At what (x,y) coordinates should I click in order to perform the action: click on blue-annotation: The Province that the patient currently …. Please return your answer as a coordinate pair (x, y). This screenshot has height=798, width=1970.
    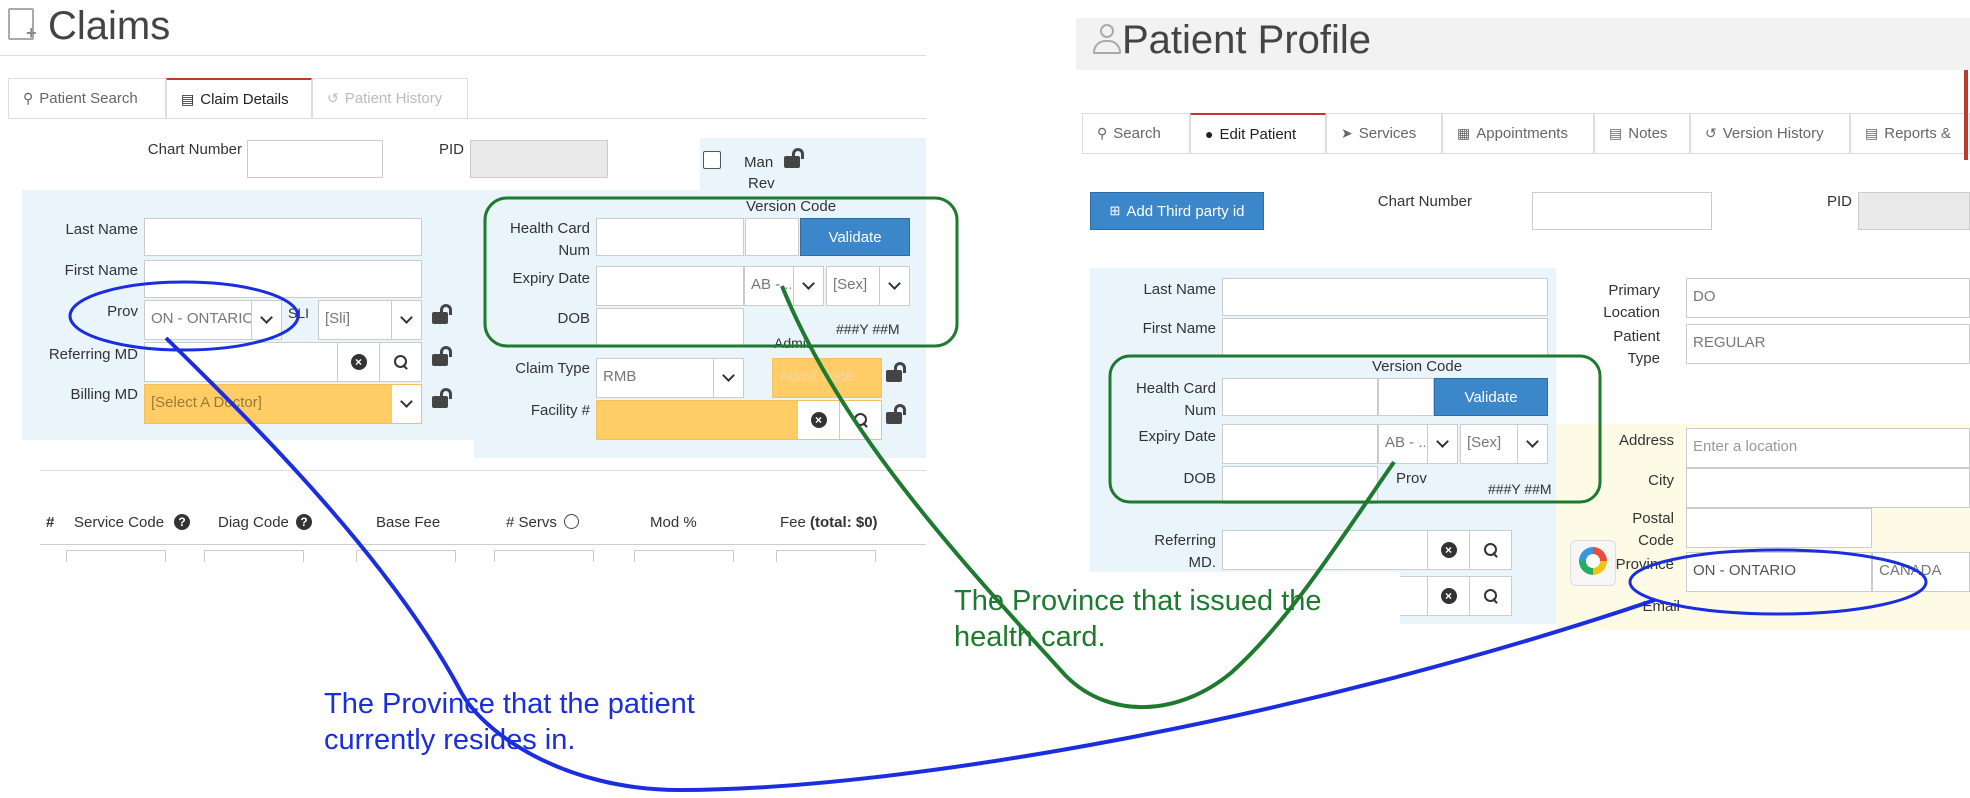
    Looking at the image, I should click on (509, 722).